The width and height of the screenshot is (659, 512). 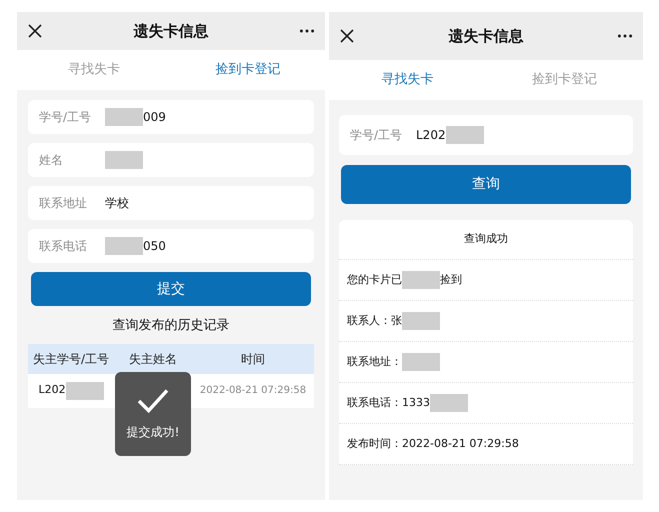 What do you see at coordinates (171, 117) in the screenshot?
I see `form-field: 学号/工号 009` at bounding box center [171, 117].